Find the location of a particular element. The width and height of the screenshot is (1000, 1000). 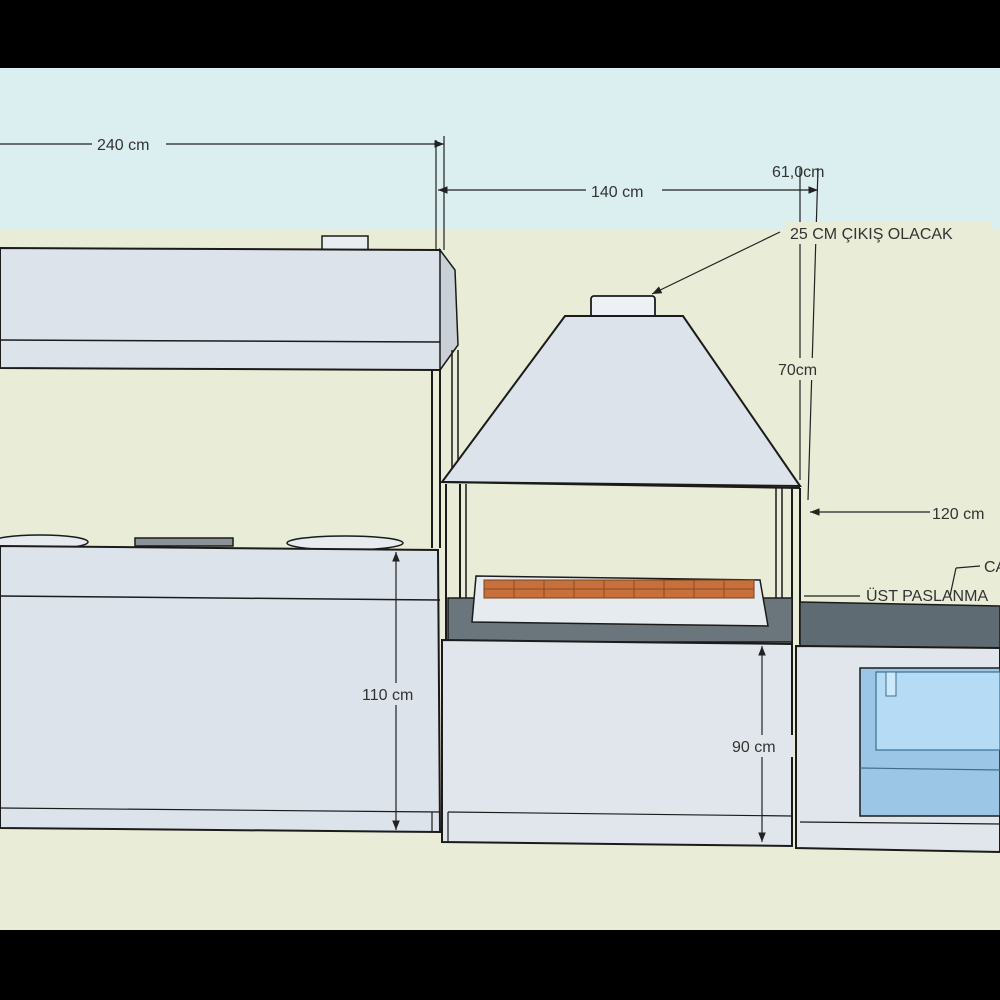

bottom-black-bar is located at coordinates (500, 965).